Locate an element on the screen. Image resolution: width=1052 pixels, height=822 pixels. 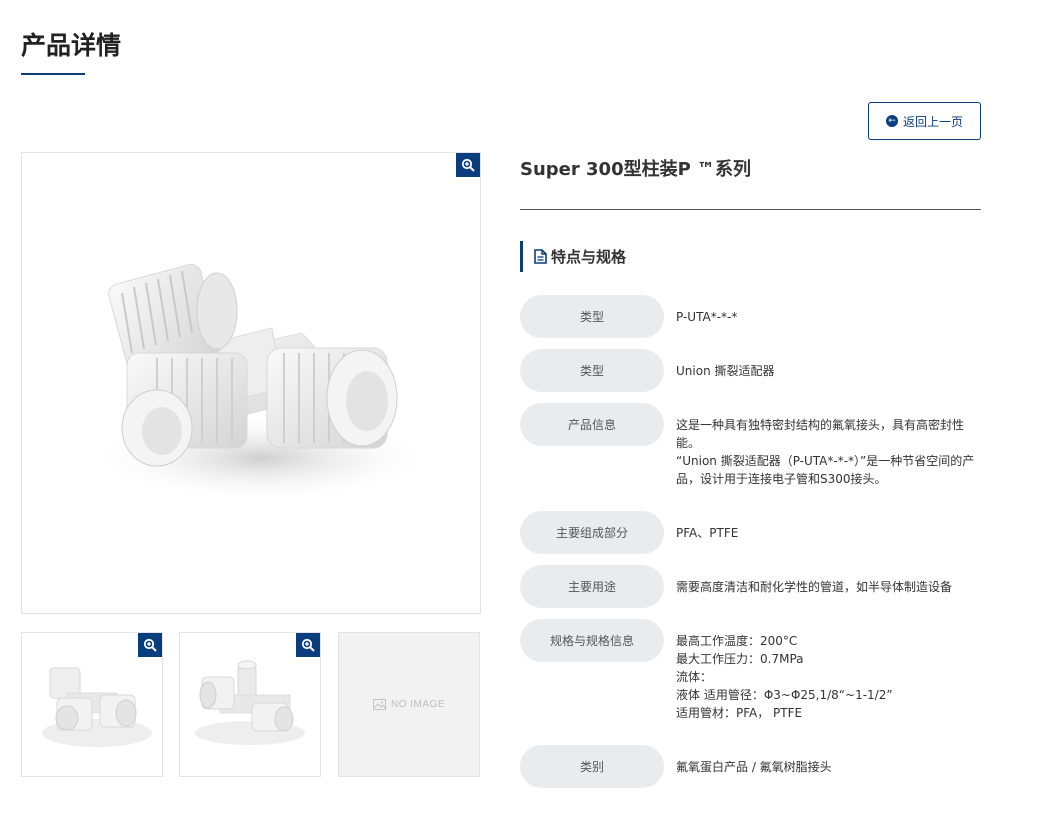
page-title: 产品详情 is located at coordinates (71, 45).